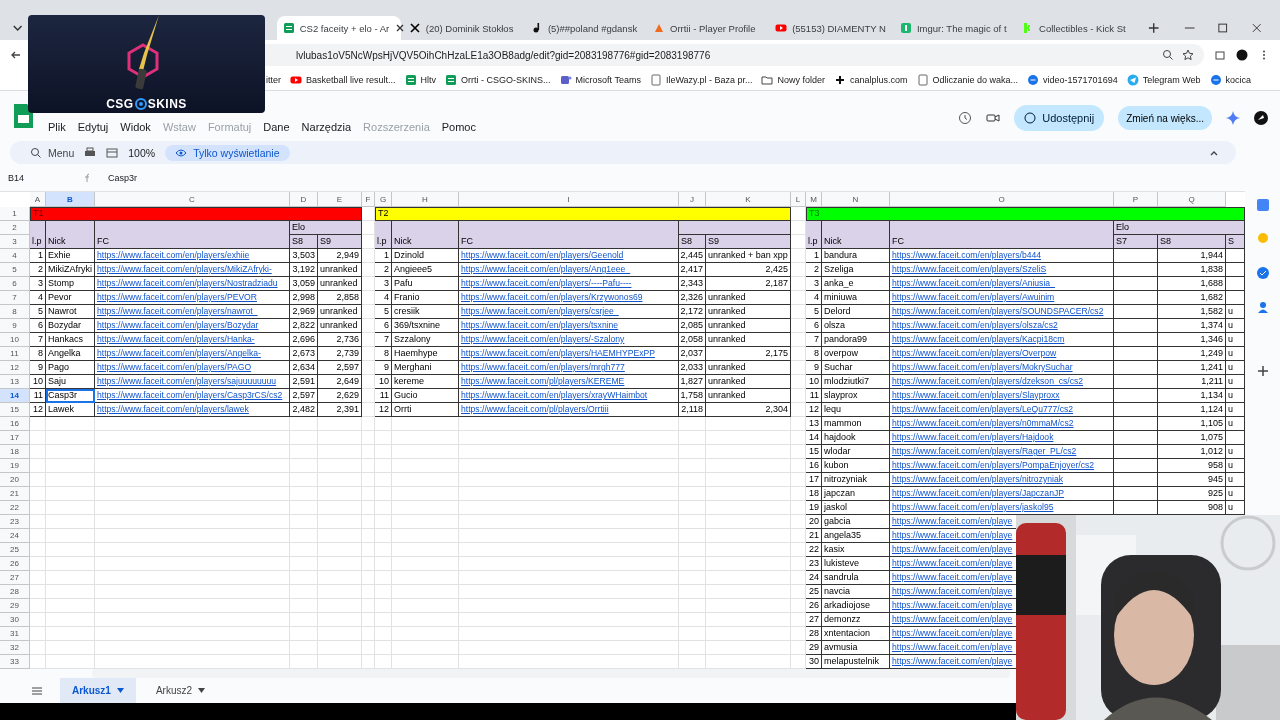 The height and width of the screenshot is (720, 1280). I want to click on link: https://www.faceit.com/en/players/dzekson_cs/cs2, so click(988, 381).